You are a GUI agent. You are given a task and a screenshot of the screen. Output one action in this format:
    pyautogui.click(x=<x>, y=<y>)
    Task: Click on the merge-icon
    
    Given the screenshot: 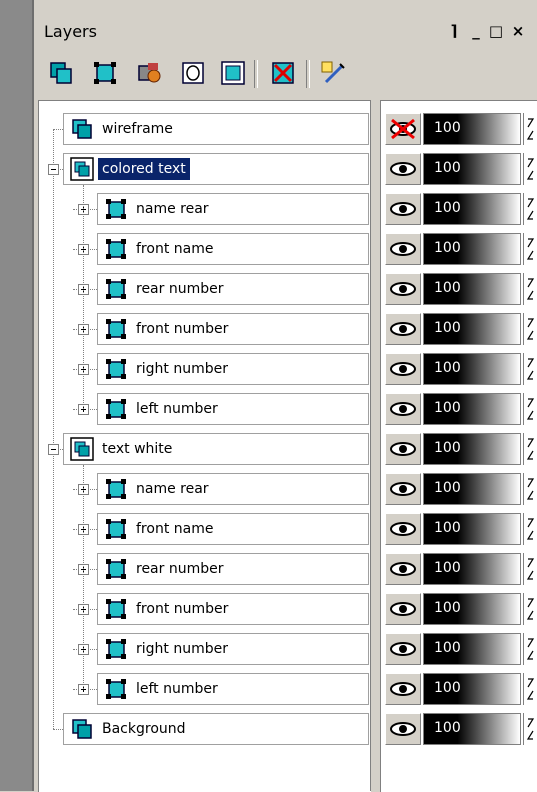 What is the action you would take?
    pyautogui.click(x=233, y=73)
    